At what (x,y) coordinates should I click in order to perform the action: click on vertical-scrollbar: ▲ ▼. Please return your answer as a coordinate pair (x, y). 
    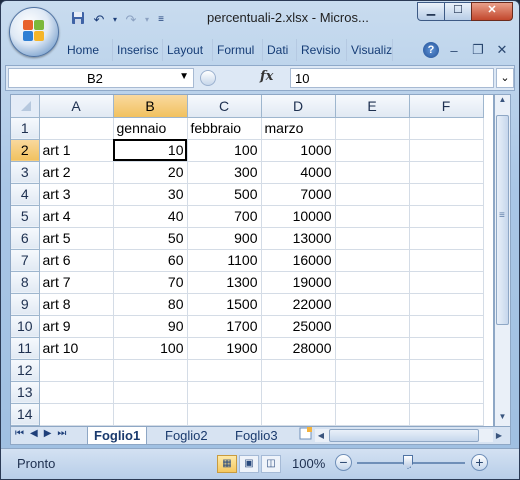
    Looking at the image, I should click on (502, 260).